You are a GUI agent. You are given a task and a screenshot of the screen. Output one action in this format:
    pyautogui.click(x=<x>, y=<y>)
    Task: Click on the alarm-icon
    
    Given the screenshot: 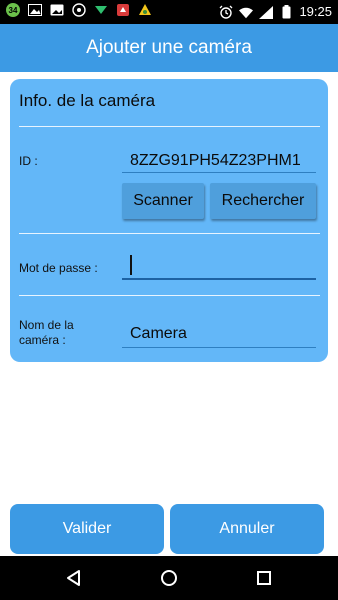 What is the action you would take?
    pyautogui.click(x=226, y=12)
    